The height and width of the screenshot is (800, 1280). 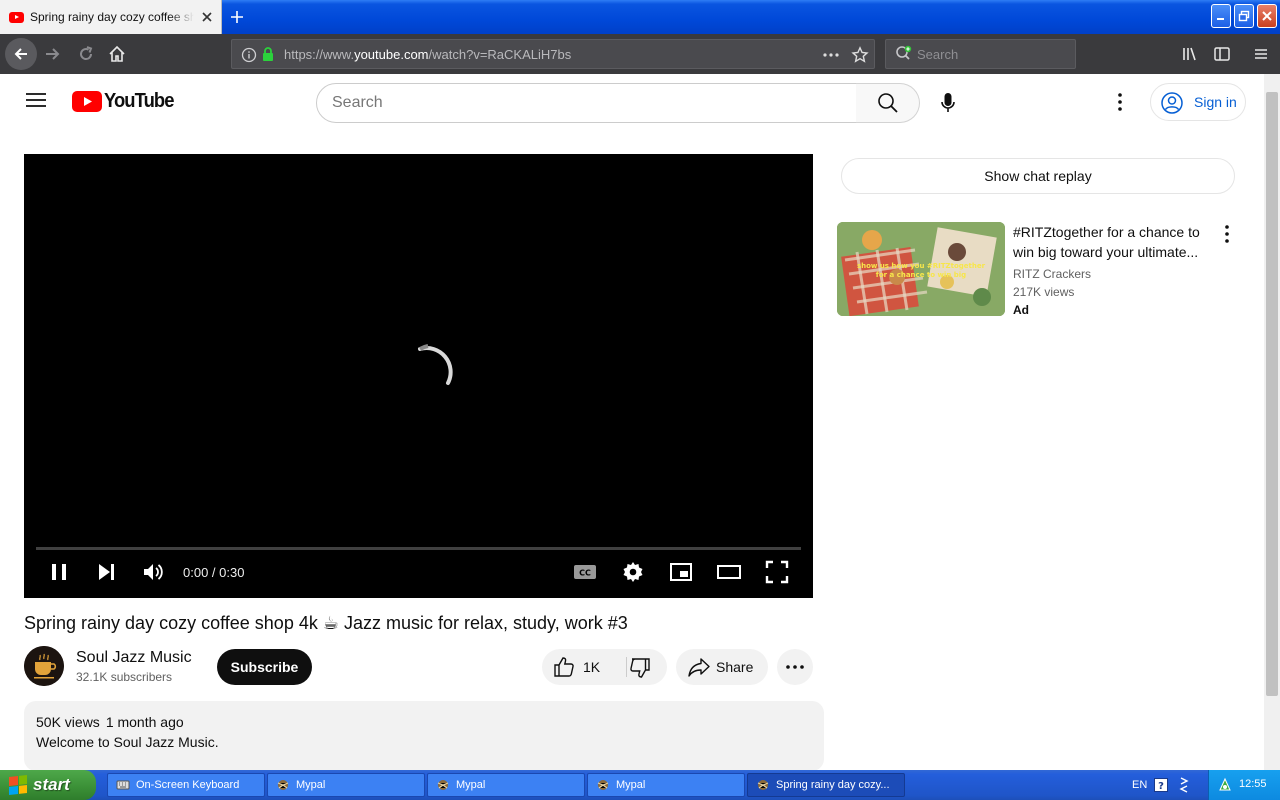 What do you see at coordinates (346, 785) in the screenshot?
I see `taskbar-item-mypal-1: Mypal` at bounding box center [346, 785].